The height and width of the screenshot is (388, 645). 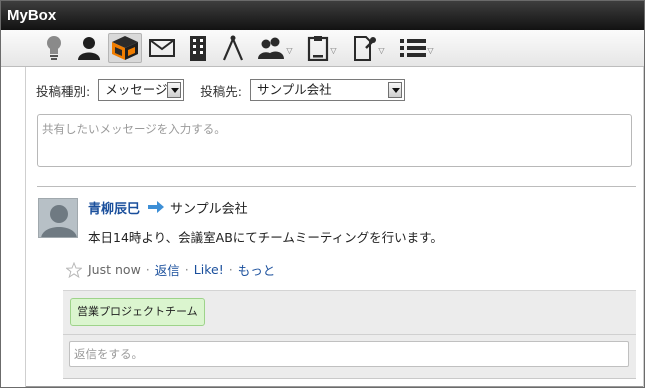 I want to click on post-timestamp: Just now, so click(x=114, y=269).